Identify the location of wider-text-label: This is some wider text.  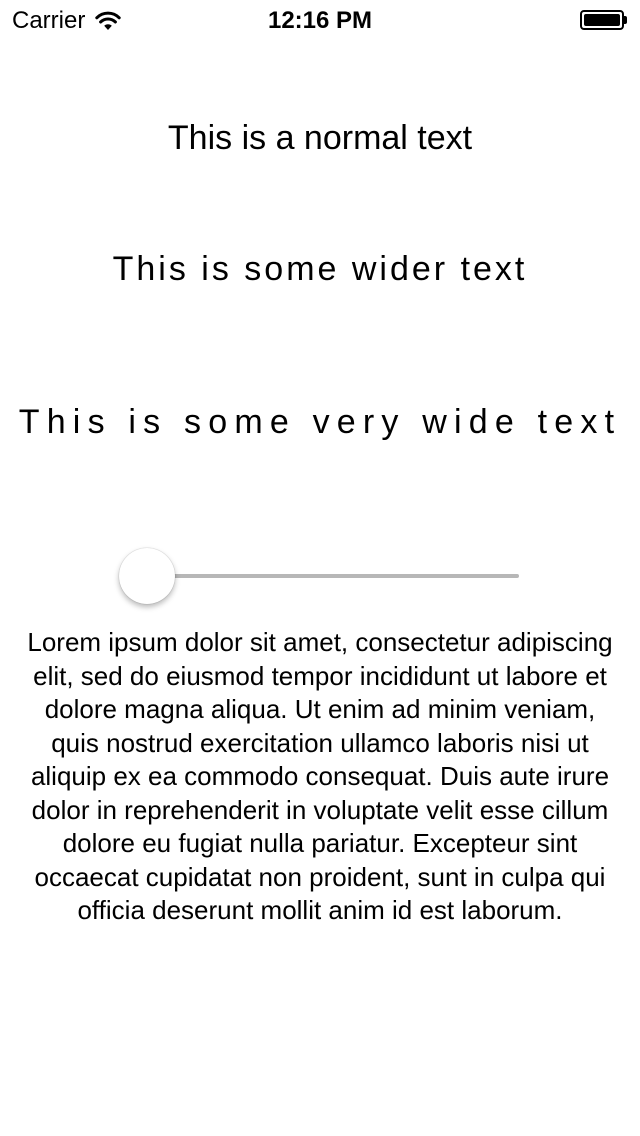
(320, 269).